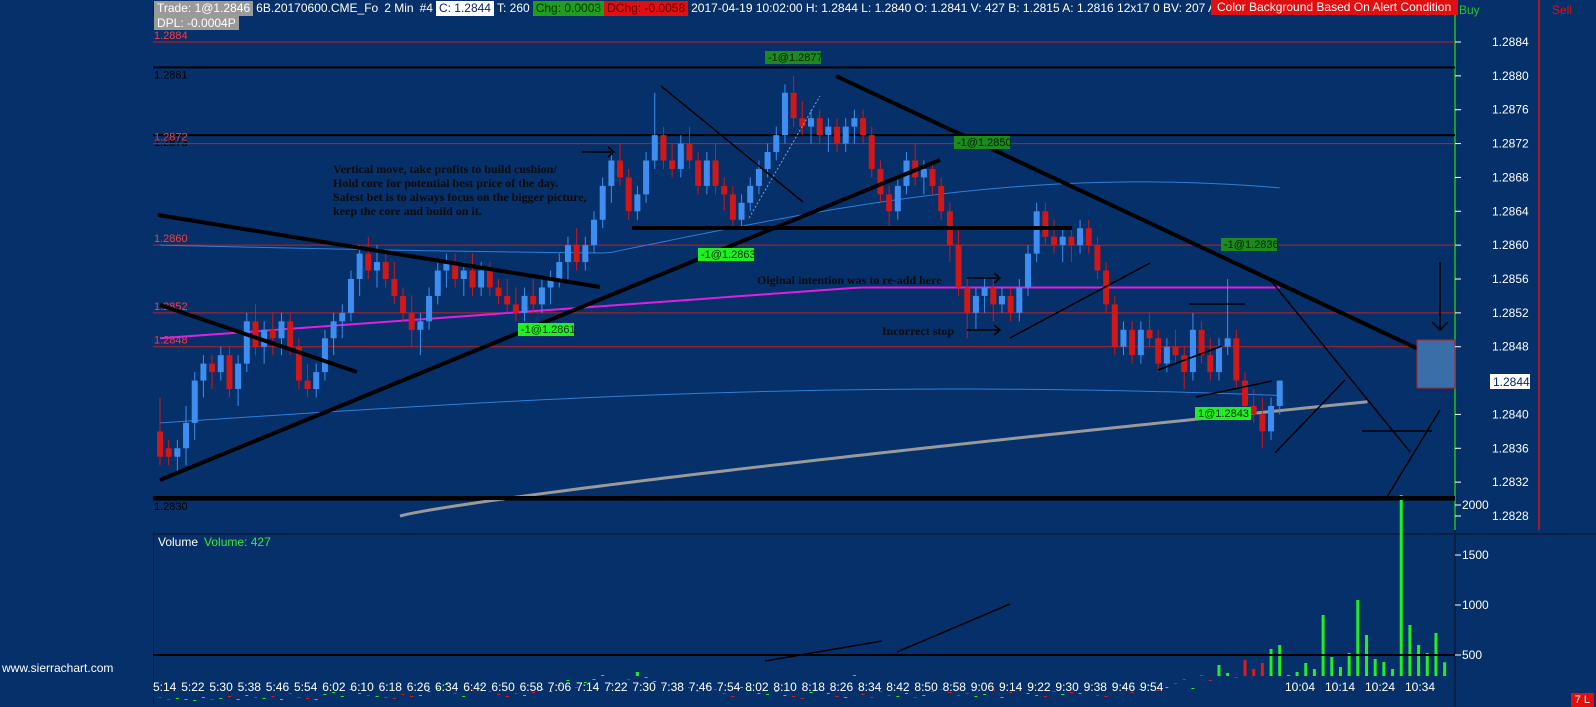 The image size is (1596, 707). Describe the element at coordinates (926, 687) in the screenshot. I see `time-tick-label: 8:50` at that location.